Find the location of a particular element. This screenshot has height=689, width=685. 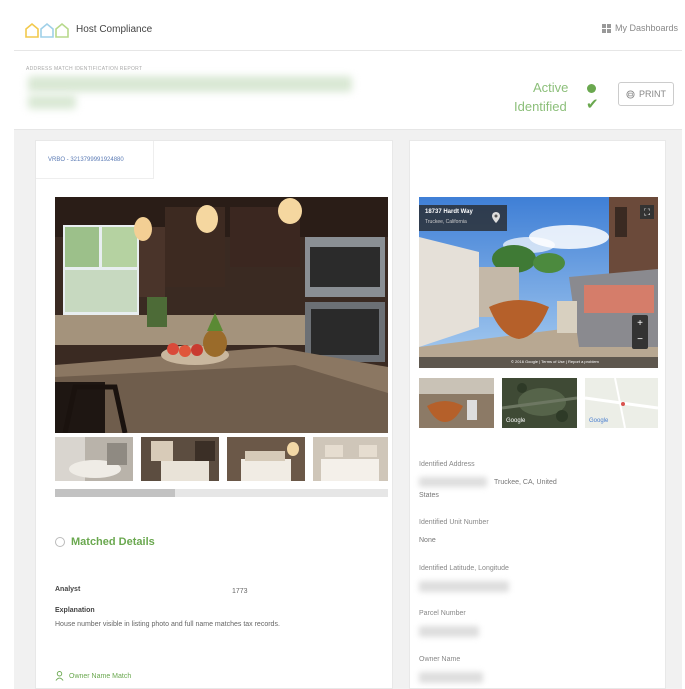

breadcrumb: ADDRESS MATCH IDENTIFICATION REPORT is located at coordinates (84, 69).